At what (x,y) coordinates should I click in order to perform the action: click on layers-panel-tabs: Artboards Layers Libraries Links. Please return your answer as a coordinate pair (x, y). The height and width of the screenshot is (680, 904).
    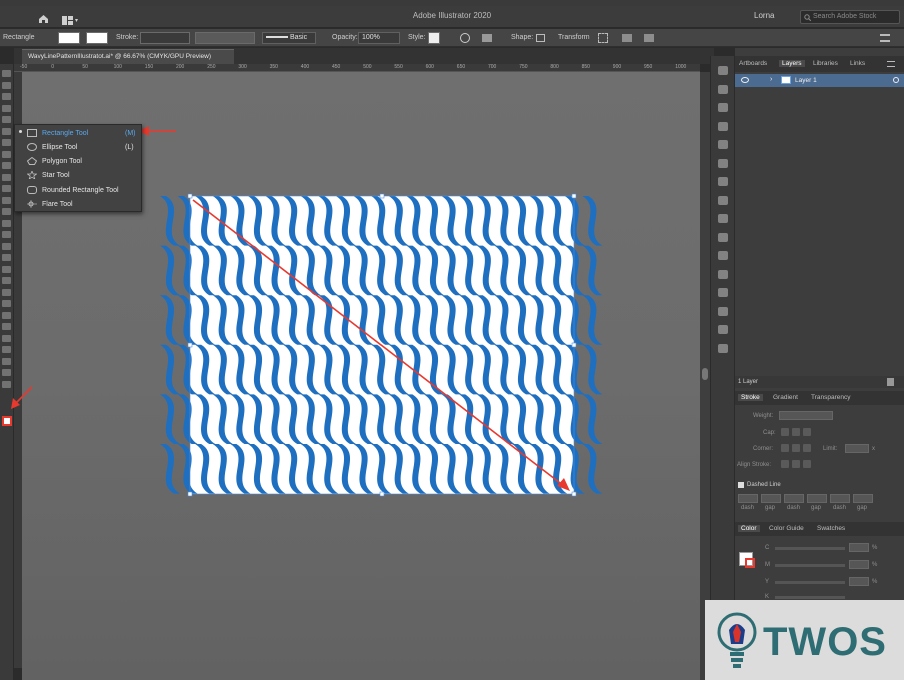
    Looking at the image, I should click on (819, 64).